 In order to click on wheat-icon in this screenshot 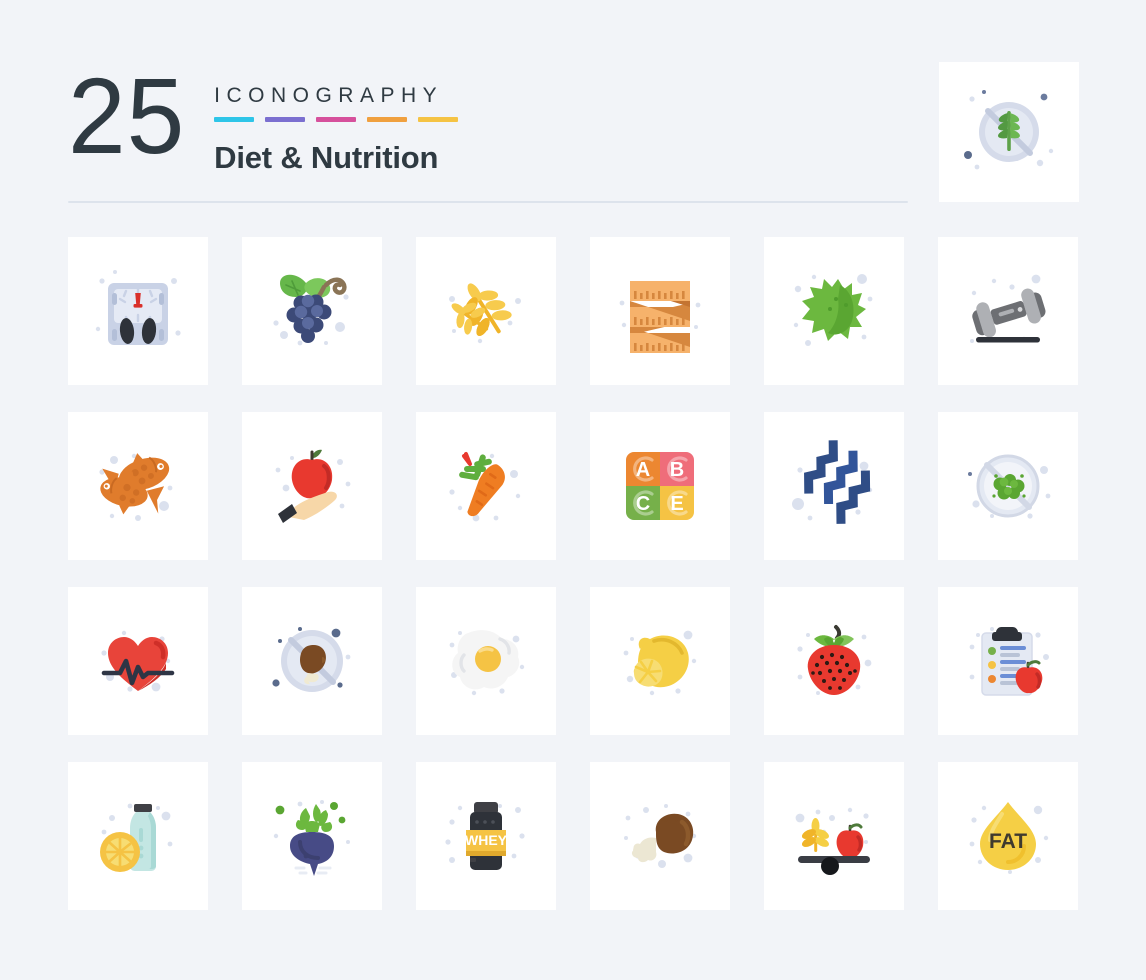, I will do `click(485, 313)`.